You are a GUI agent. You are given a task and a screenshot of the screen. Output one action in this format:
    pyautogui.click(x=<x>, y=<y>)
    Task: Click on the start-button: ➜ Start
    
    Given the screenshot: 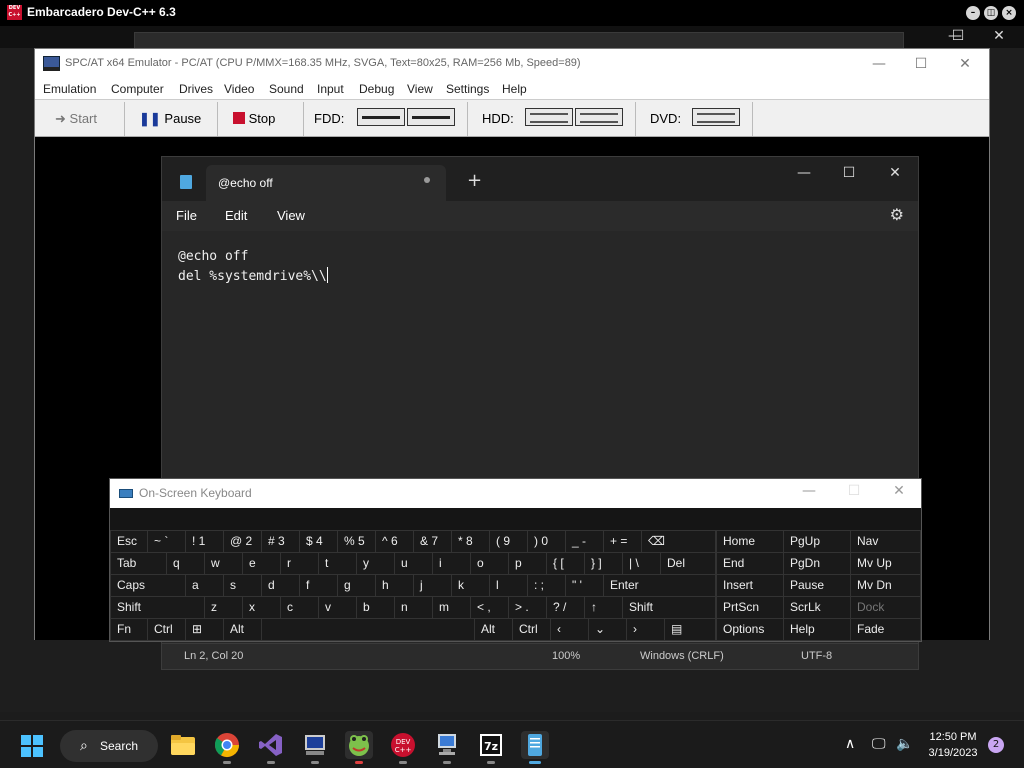 What is the action you would take?
    pyautogui.click(x=76, y=119)
    